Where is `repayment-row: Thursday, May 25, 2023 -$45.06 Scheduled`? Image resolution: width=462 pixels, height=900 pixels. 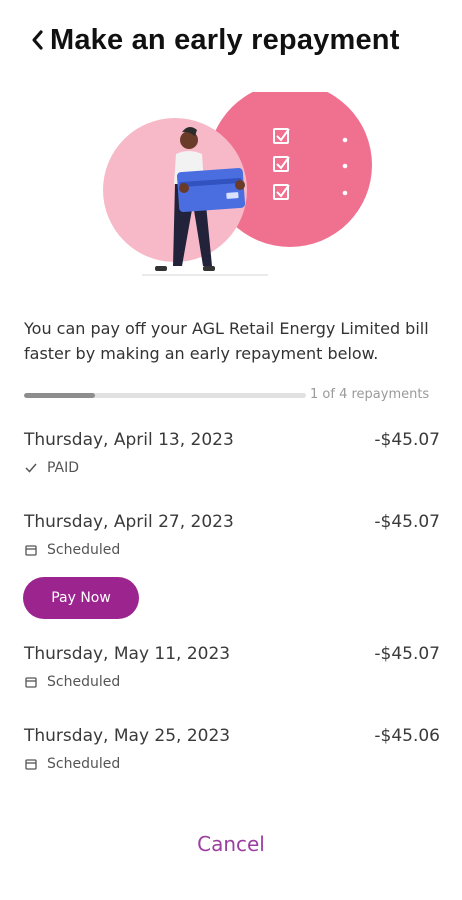 repayment-row: Thursday, May 25, 2023 -$45.06 Scheduled is located at coordinates (232, 749).